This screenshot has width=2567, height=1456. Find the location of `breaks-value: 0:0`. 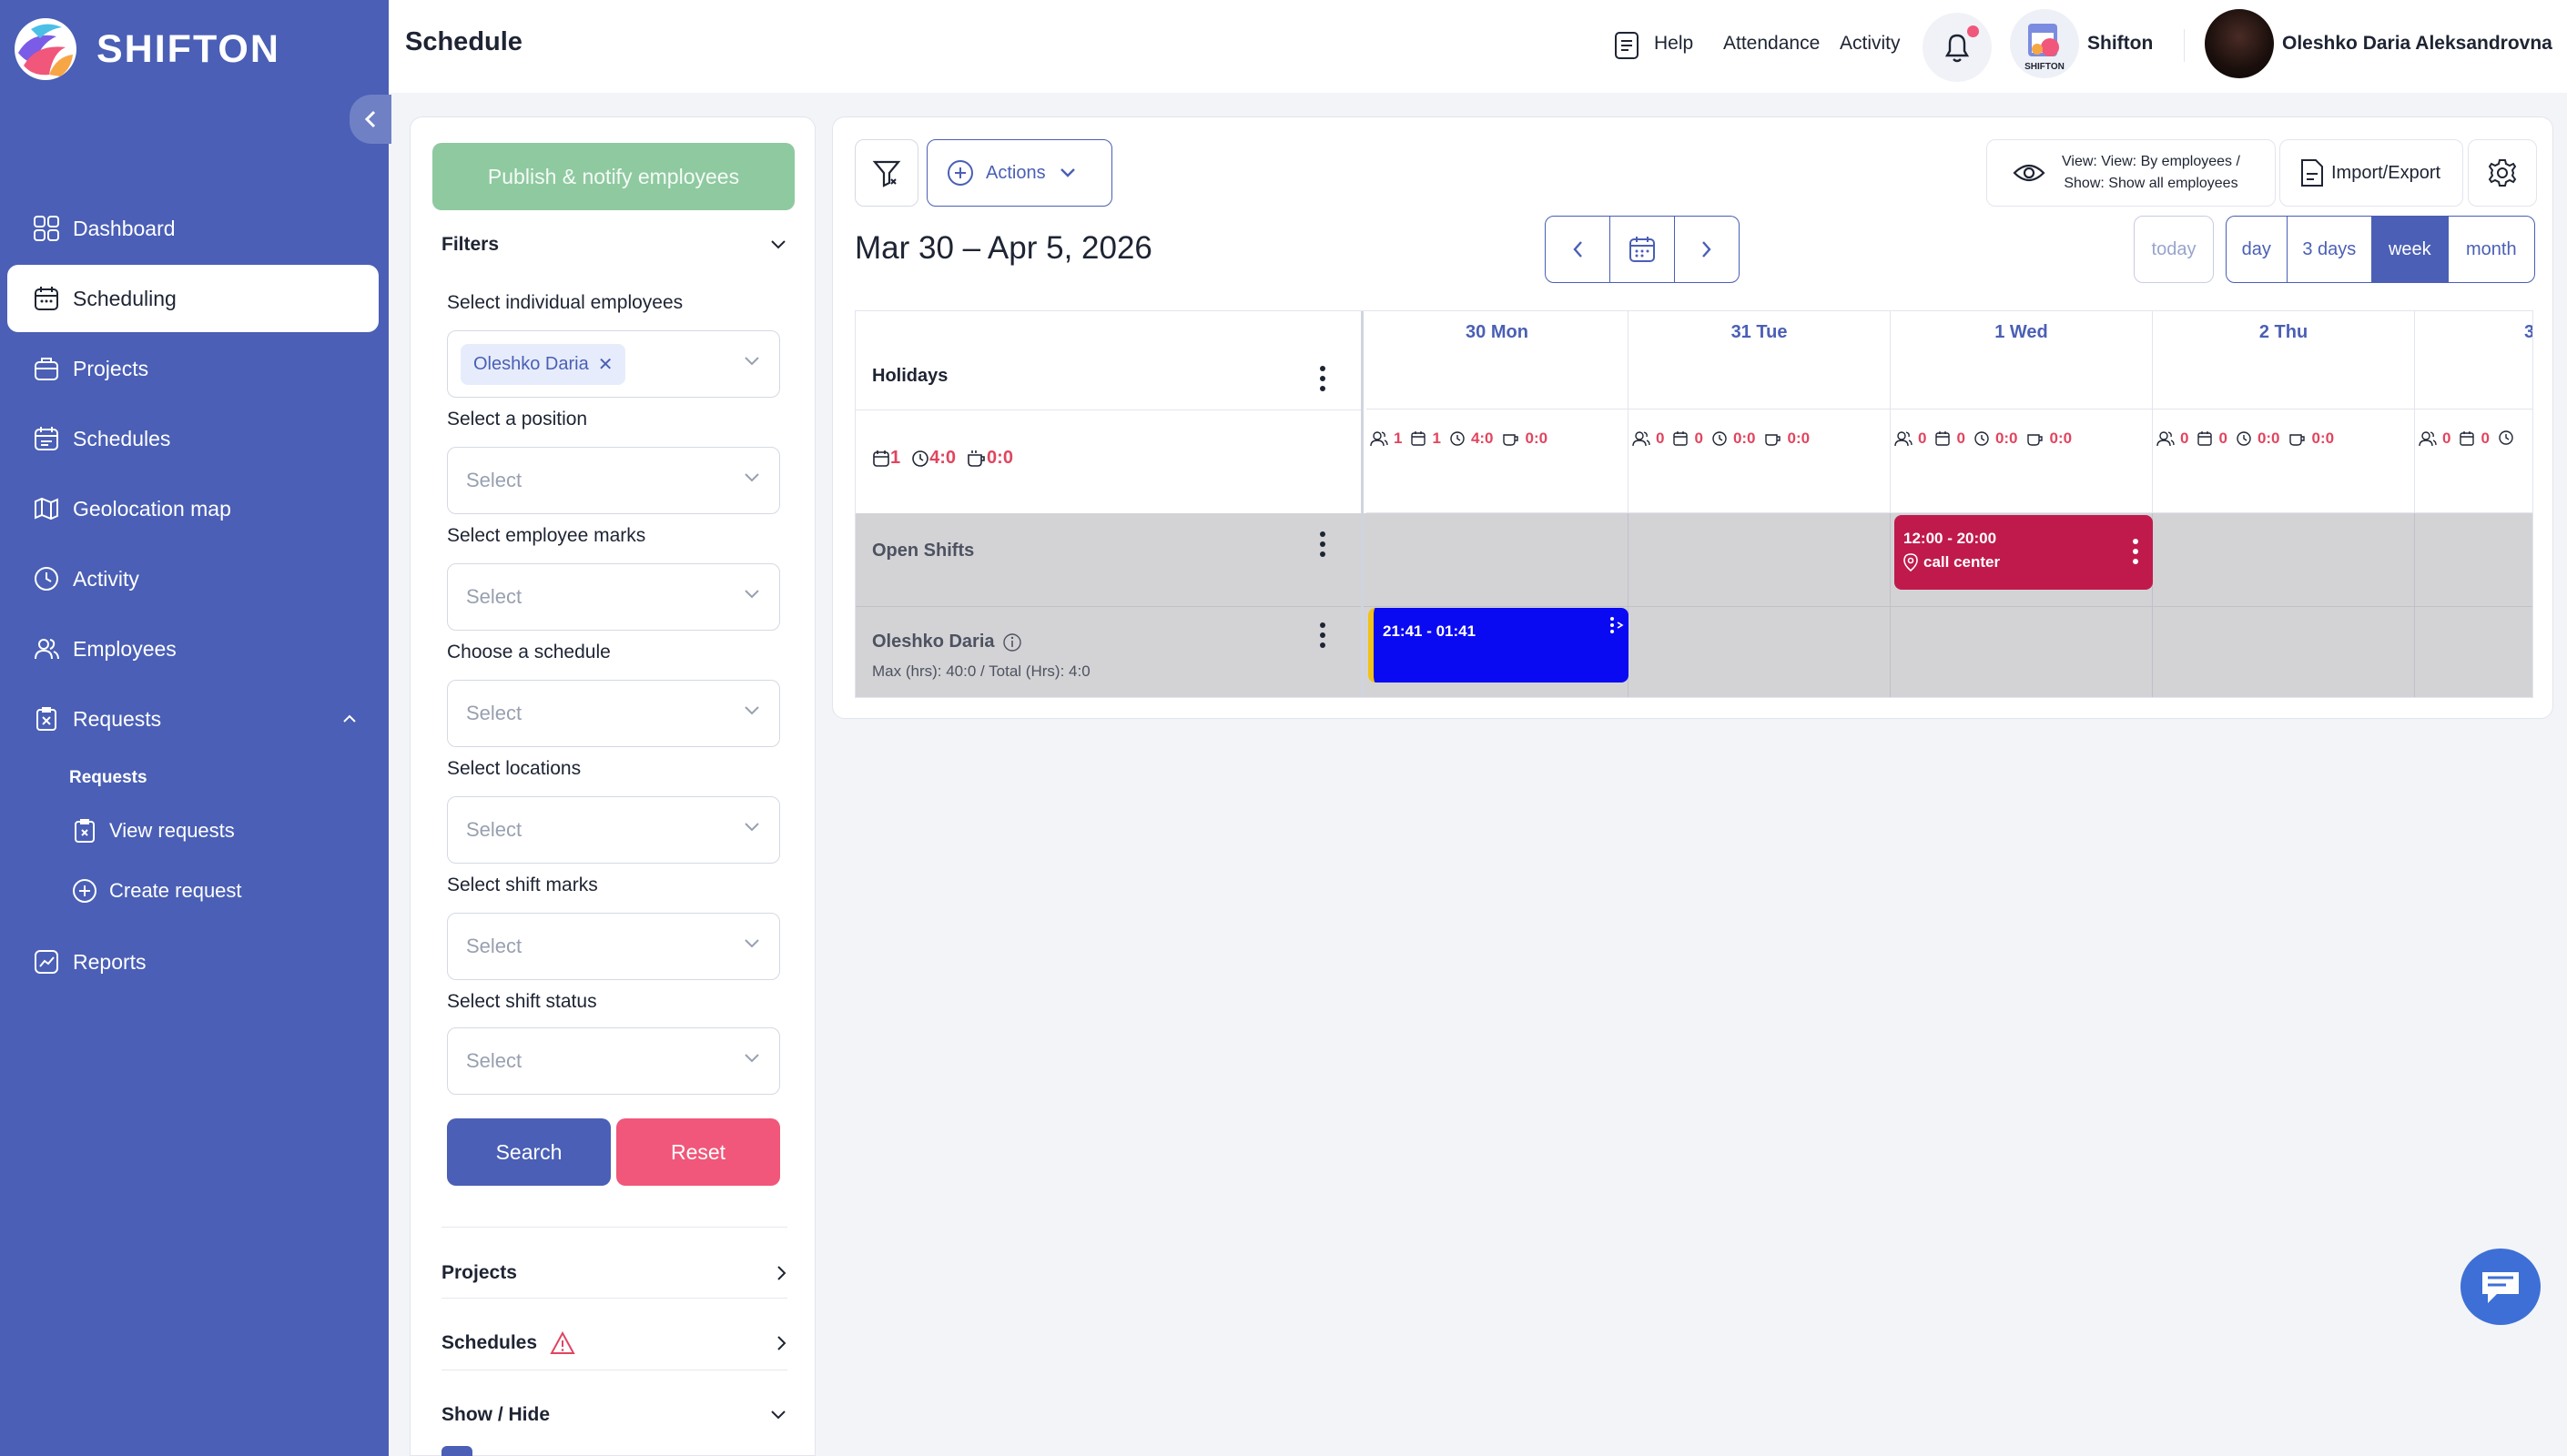

breaks-value: 0:0 is located at coordinates (1536, 439).